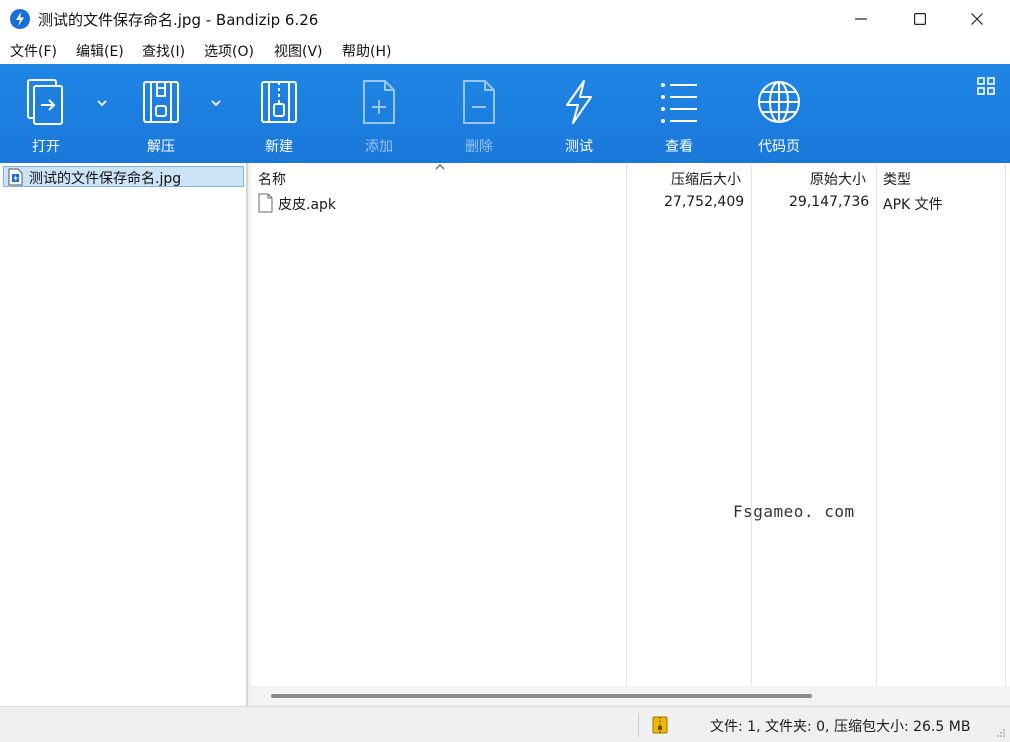 Image resolution: width=1010 pixels, height=742 pixels. Describe the element at coordinates (779, 104) in the screenshot. I see `globe-icon` at that location.